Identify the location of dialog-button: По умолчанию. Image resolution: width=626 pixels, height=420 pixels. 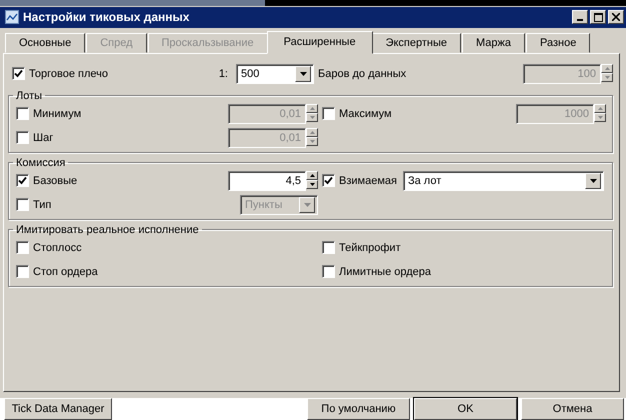
(358, 409).